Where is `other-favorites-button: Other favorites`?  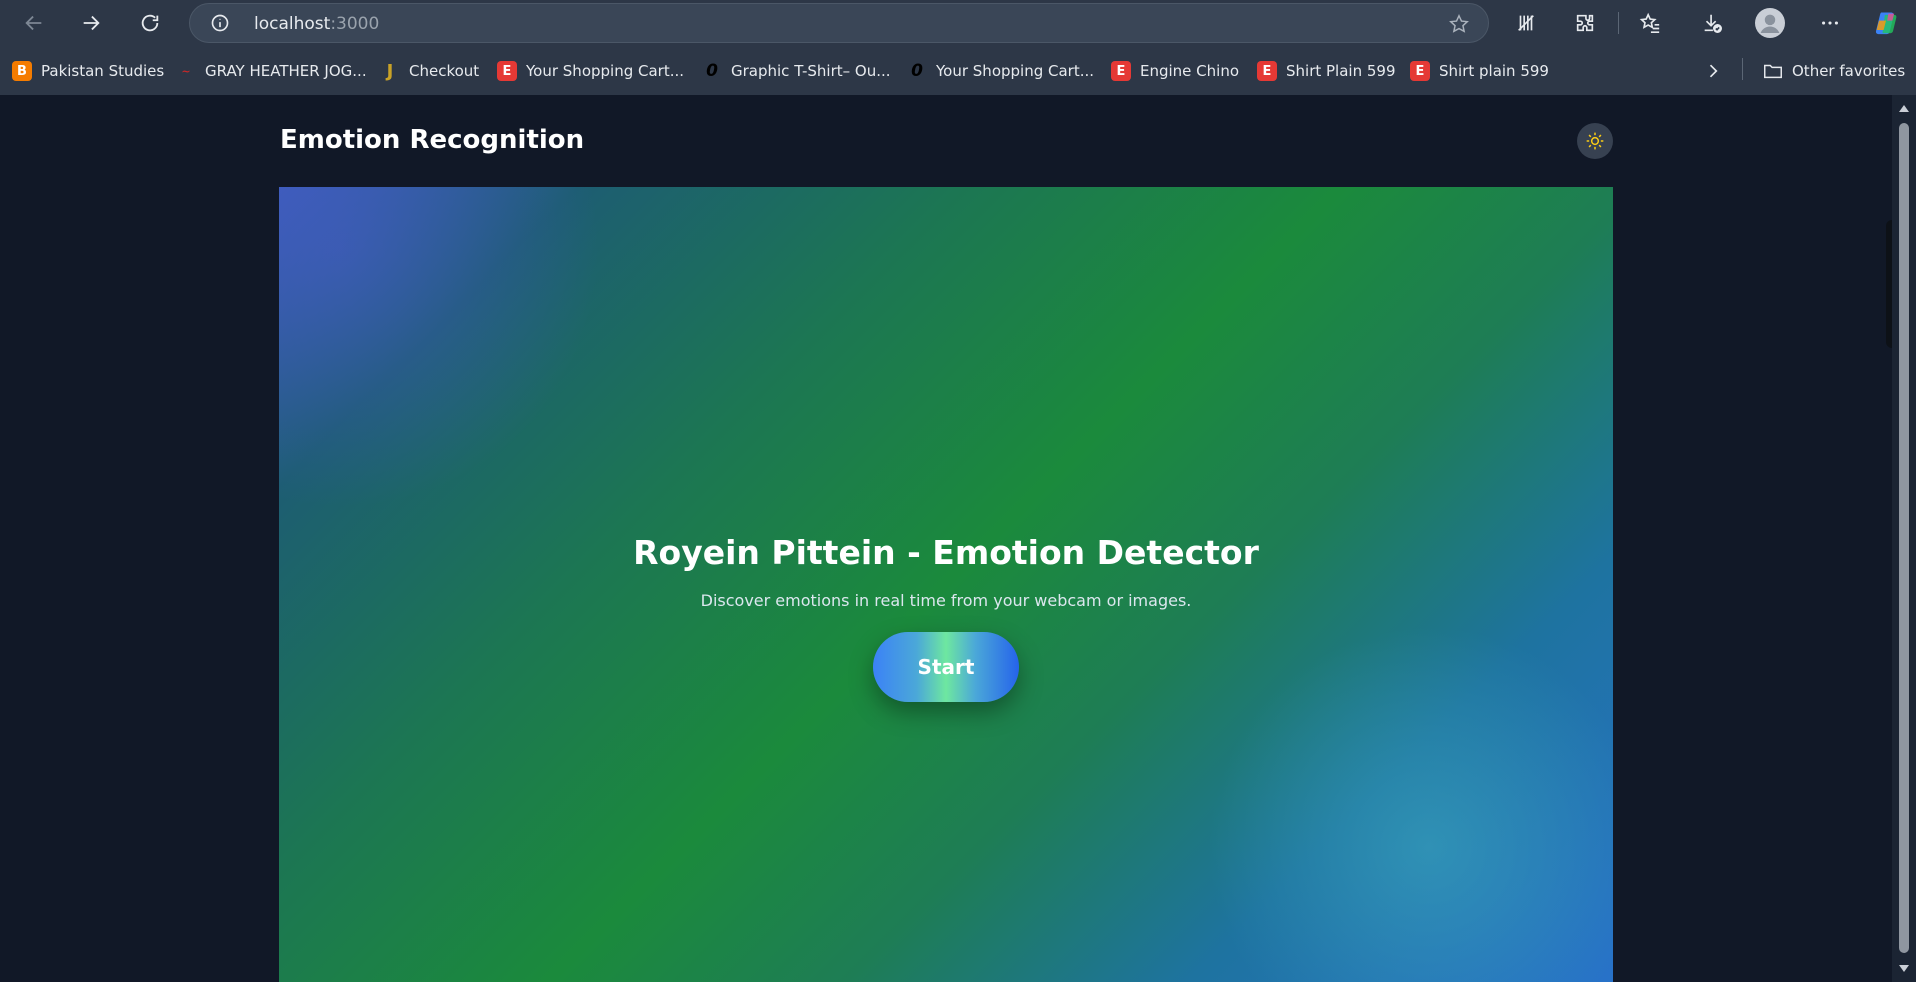 other-favorites-button: Other favorites is located at coordinates (1833, 71).